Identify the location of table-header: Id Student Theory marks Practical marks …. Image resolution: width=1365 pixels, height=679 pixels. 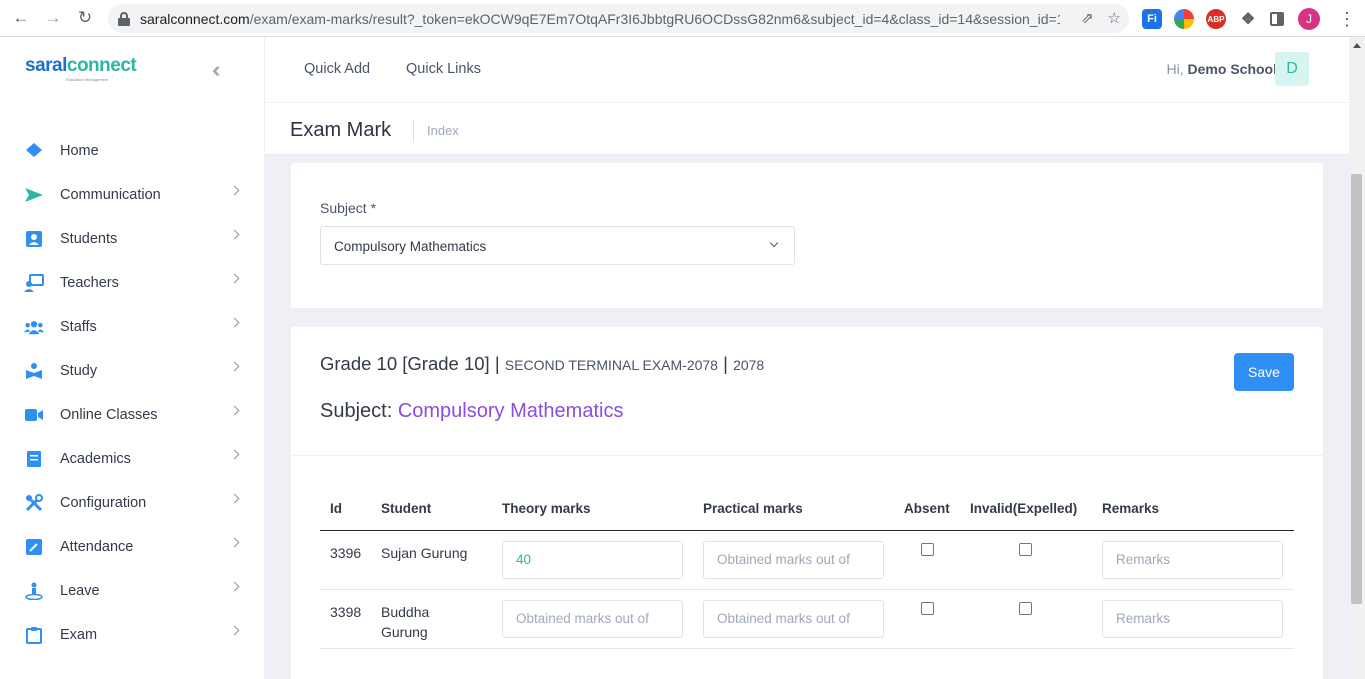
(807, 511).